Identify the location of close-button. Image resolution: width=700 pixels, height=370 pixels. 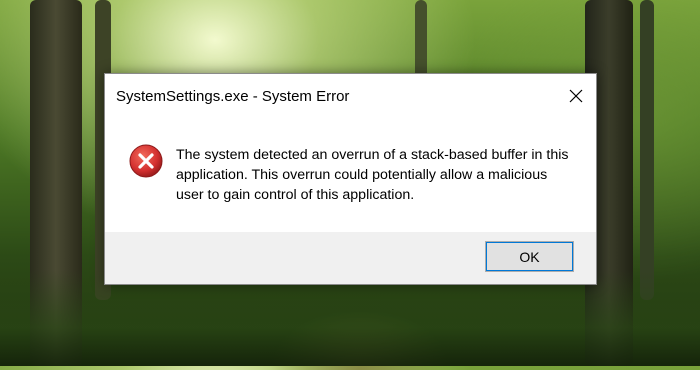
(576, 96).